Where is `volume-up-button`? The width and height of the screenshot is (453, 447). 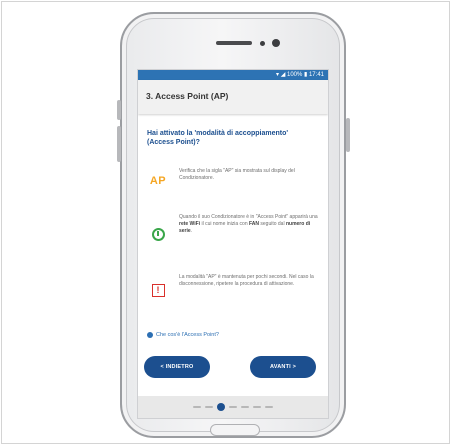 volume-up-button is located at coordinates (119, 110).